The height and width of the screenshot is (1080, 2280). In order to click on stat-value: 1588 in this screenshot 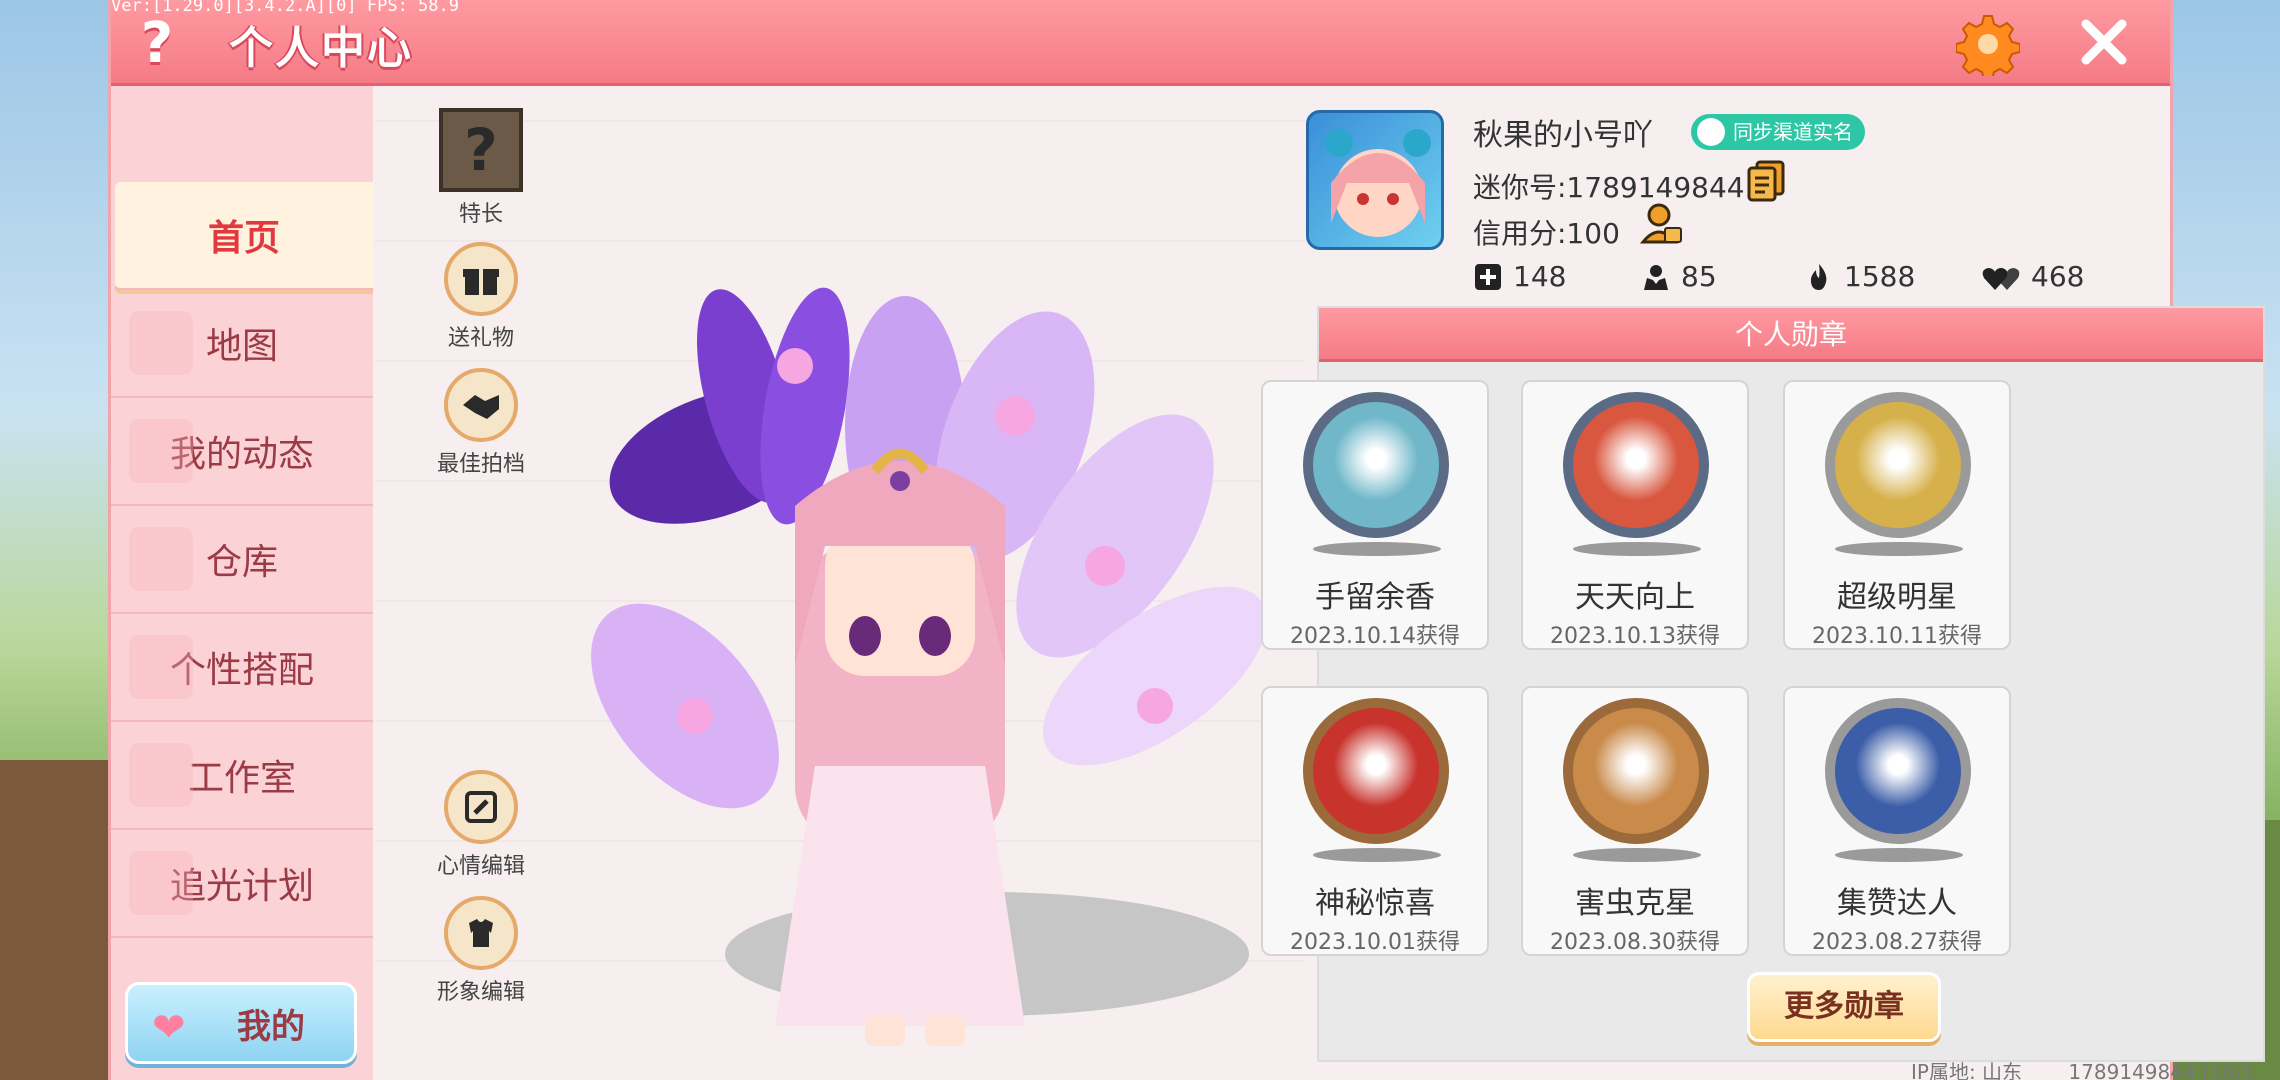, I will do `click(1880, 276)`.